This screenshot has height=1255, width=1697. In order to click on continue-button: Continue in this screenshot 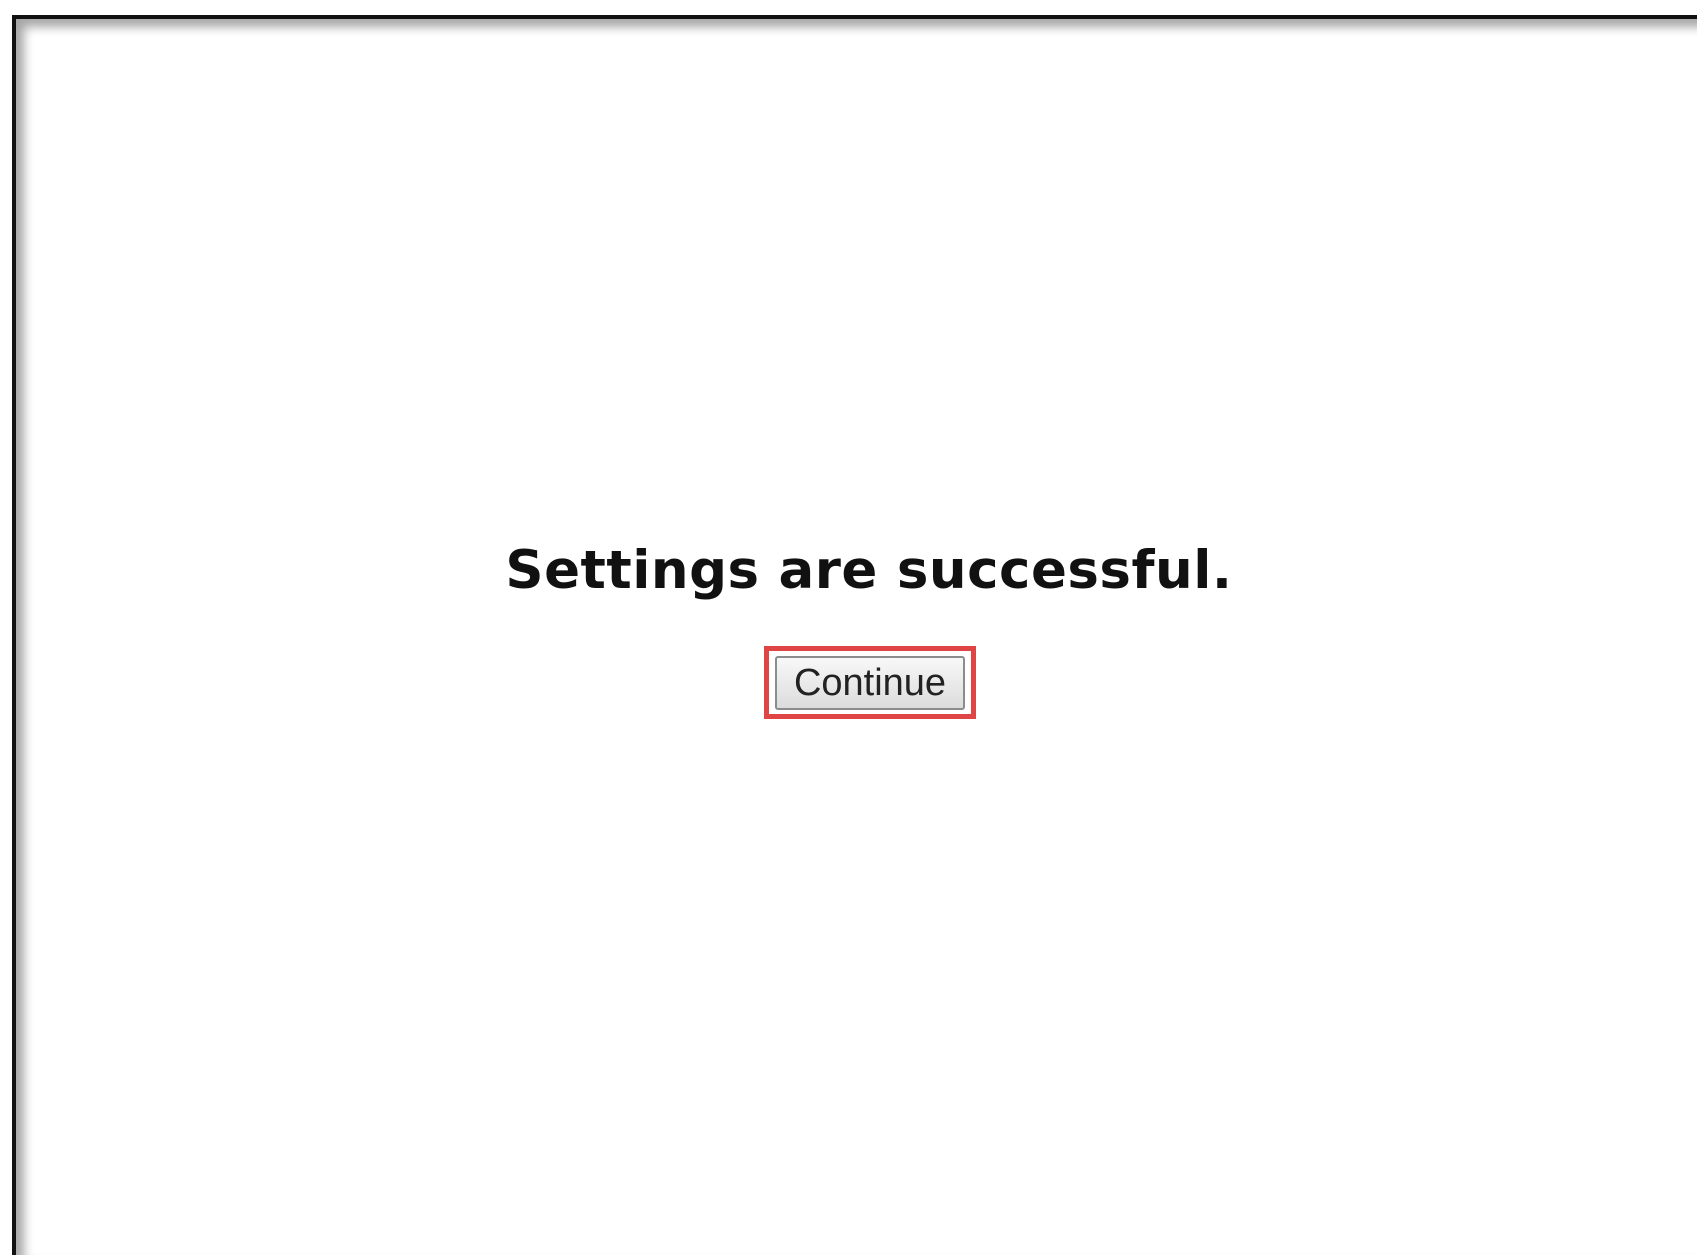, I will do `click(870, 683)`.